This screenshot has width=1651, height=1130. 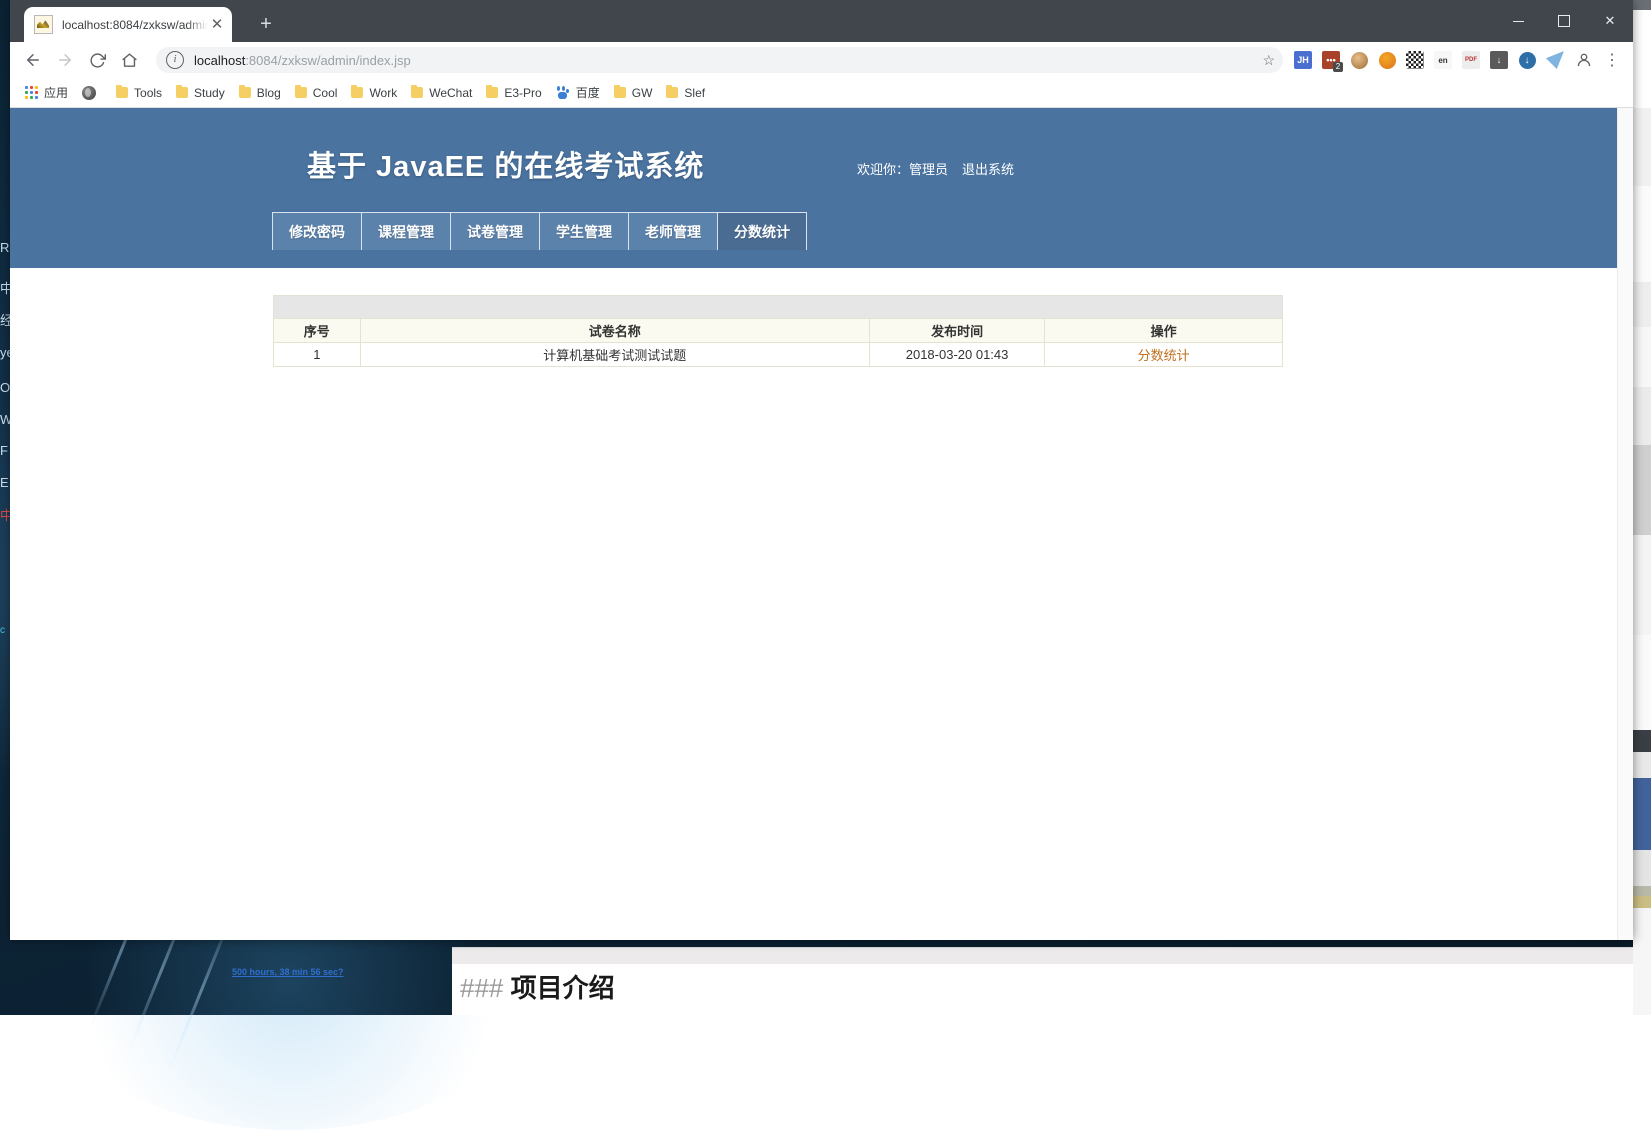 I want to click on bg-bottom-link: 500 hours, 38 min 56 sec?, so click(x=288, y=972).